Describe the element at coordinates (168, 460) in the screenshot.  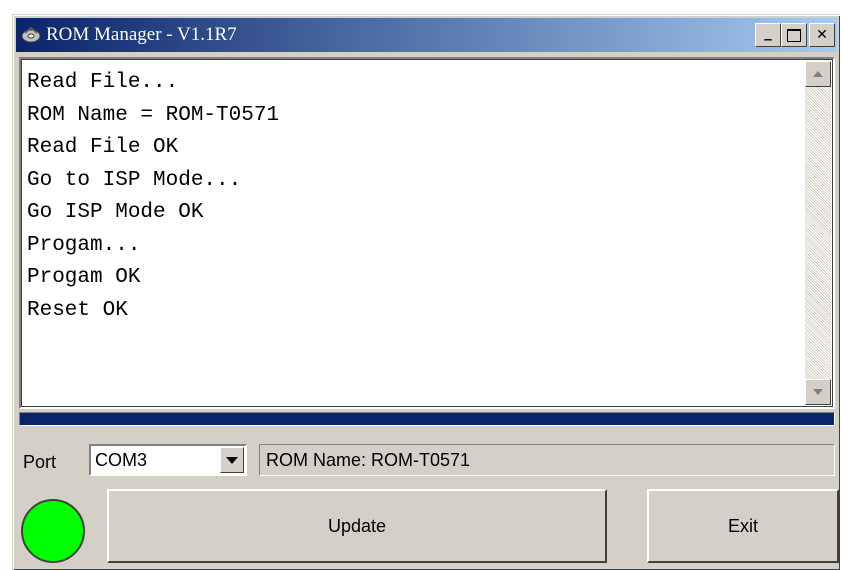
I see `port-select: COM3` at that location.